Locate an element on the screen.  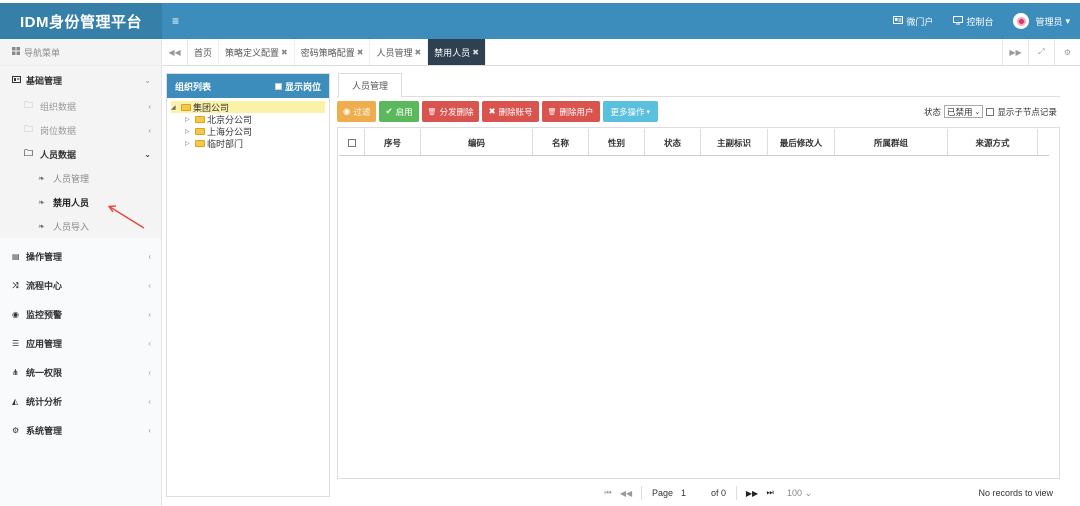
show-position-label: 显示岗位 is located at coordinates (302, 86).